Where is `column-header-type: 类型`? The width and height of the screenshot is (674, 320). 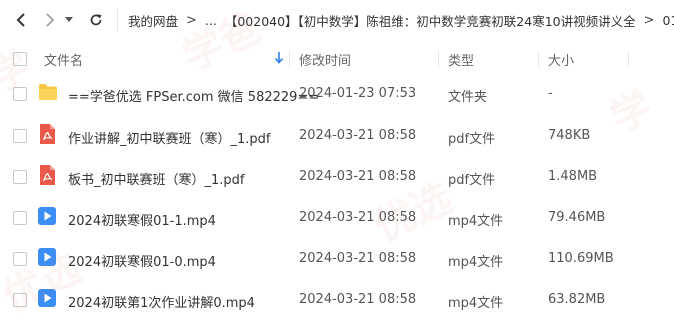 column-header-type: 类型 is located at coordinates (461, 59).